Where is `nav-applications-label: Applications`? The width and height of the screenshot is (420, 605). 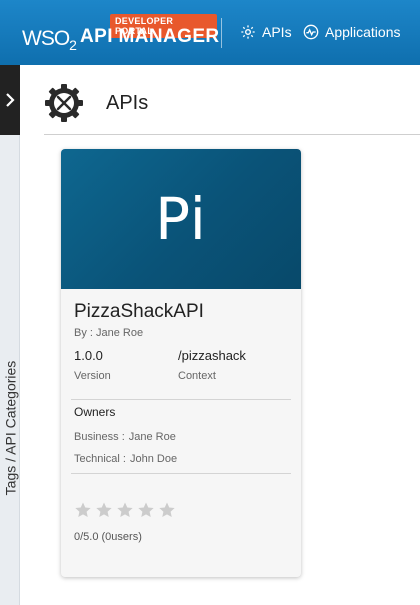
nav-applications-label: Applications is located at coordinates (363, 32).